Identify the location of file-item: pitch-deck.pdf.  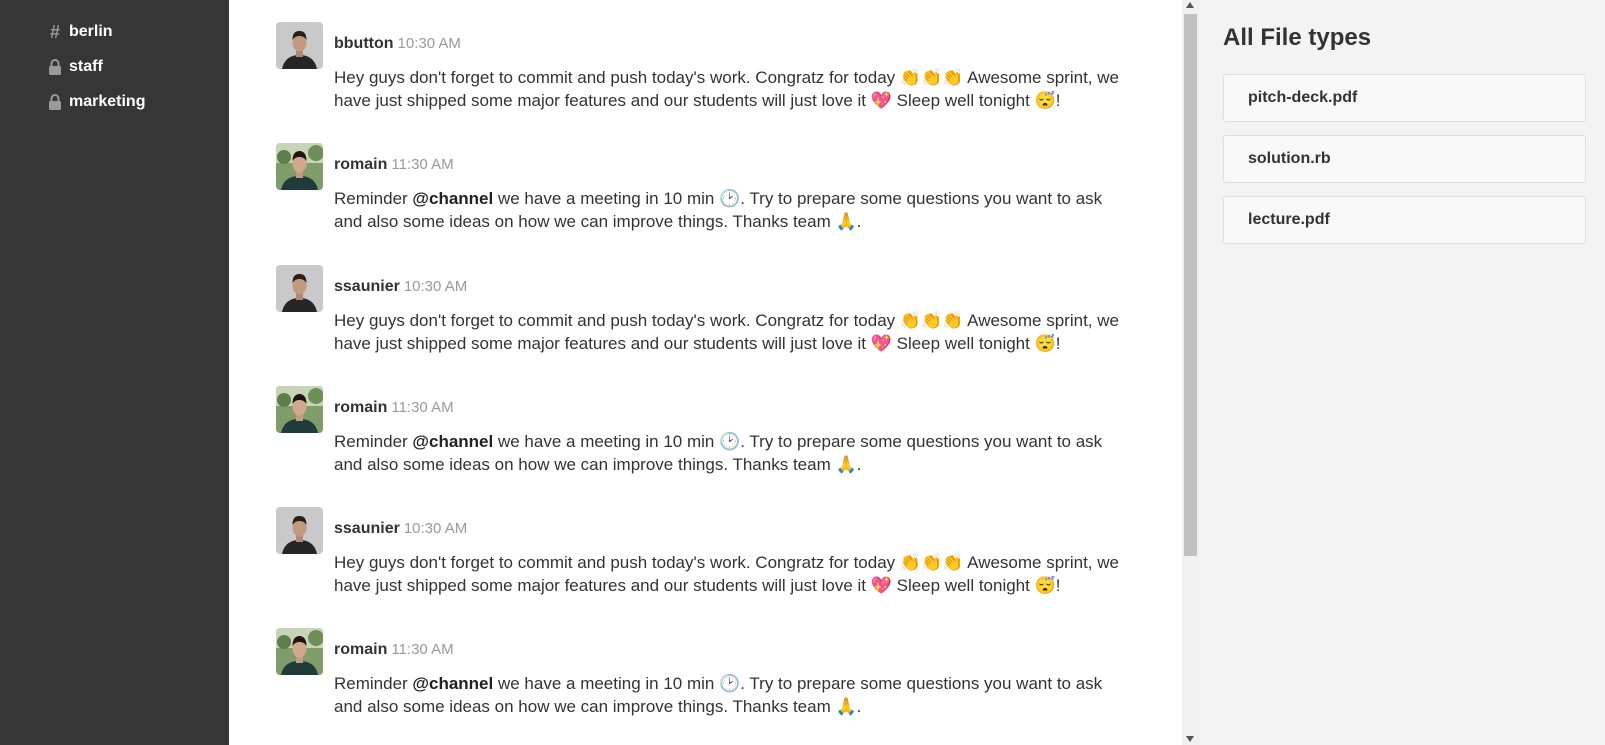
(1404, 98).